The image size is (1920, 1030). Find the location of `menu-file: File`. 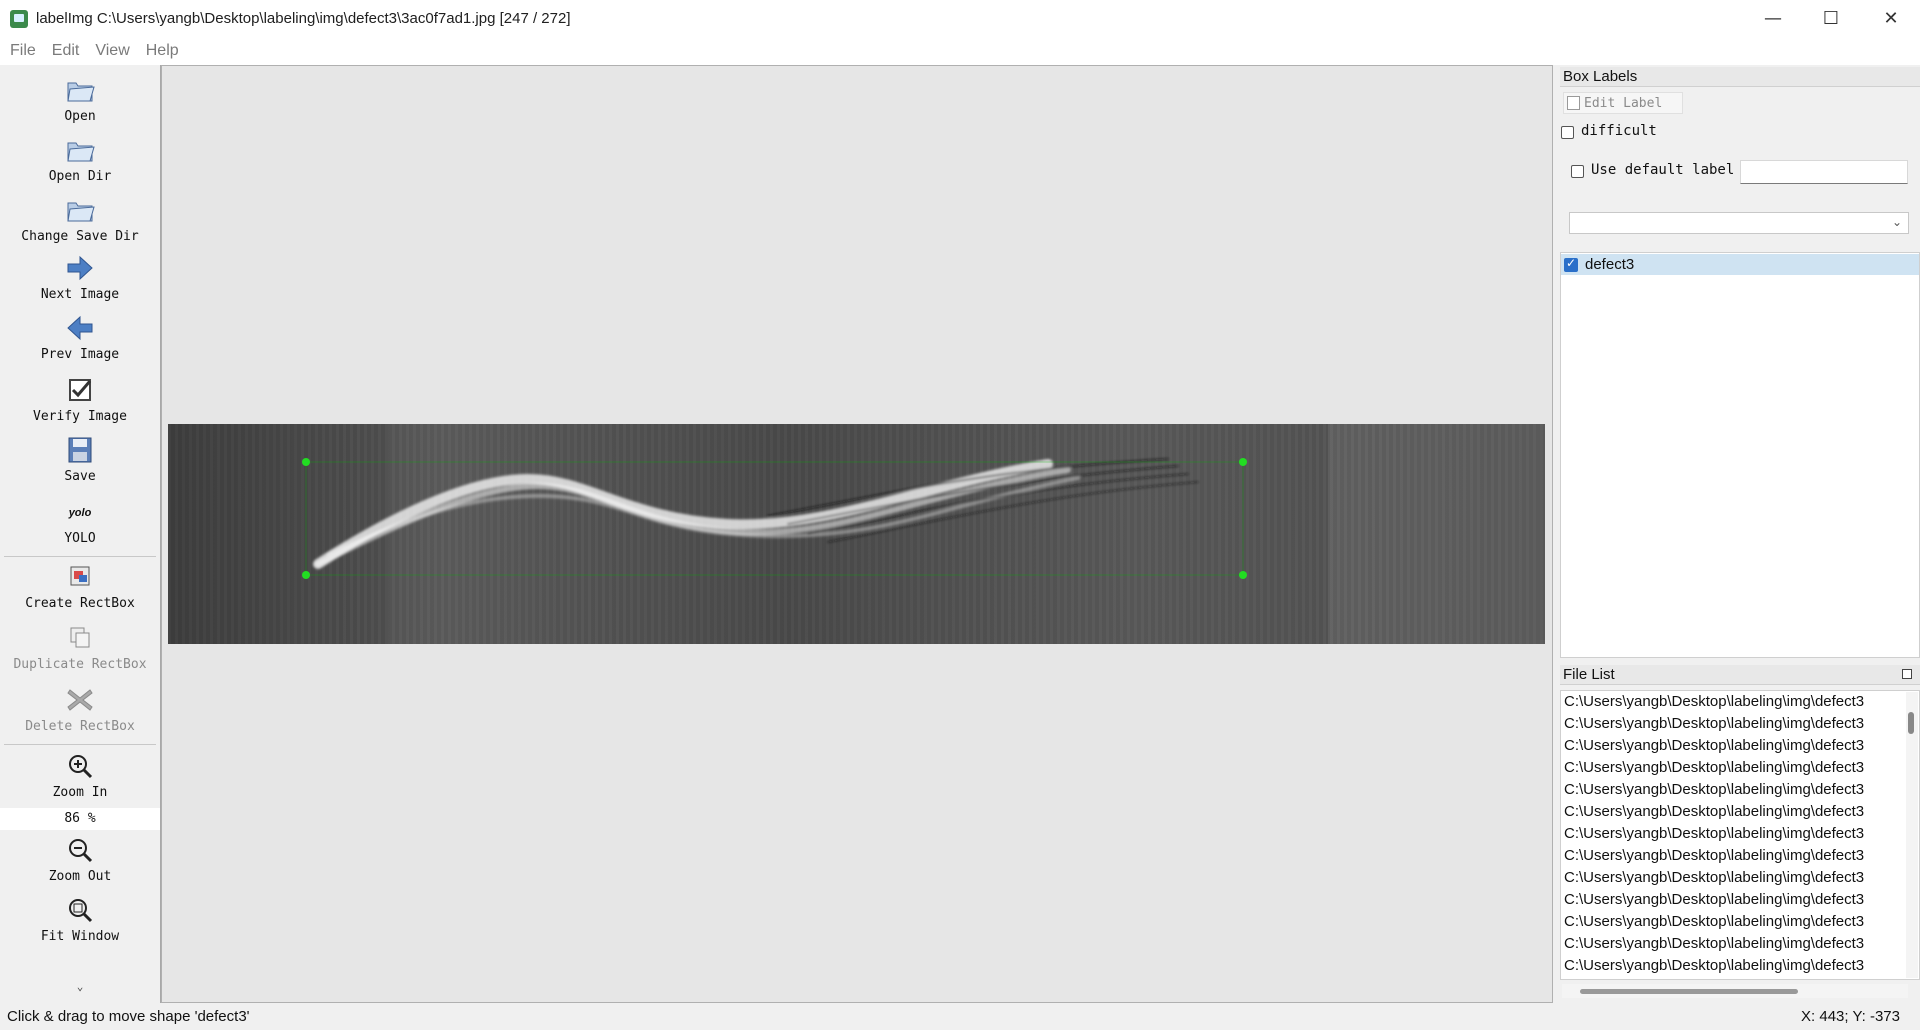

menu-file: File is located at coordinates (23, 51).